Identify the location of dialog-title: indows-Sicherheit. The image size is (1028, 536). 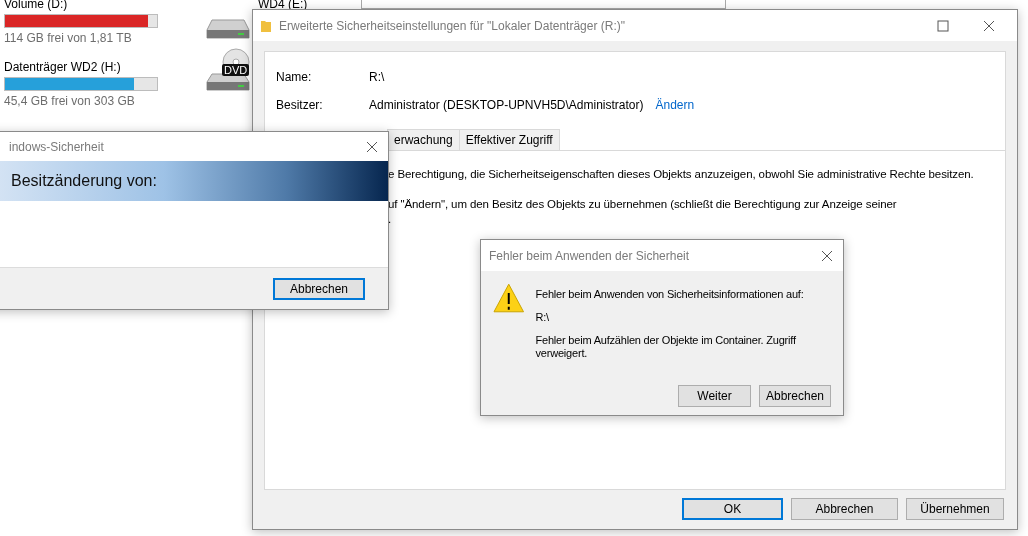
(57, 146).